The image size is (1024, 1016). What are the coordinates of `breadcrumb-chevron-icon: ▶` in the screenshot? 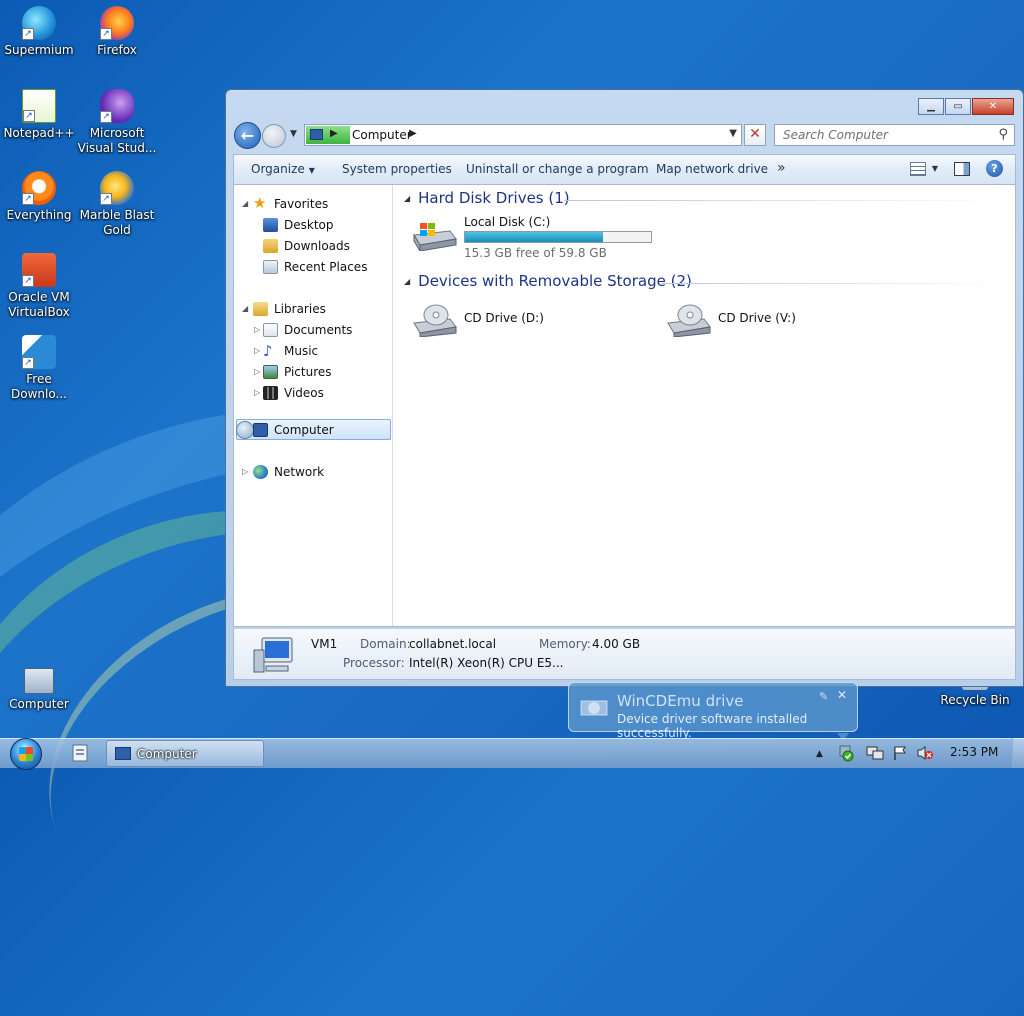 It's located at (413, 133).